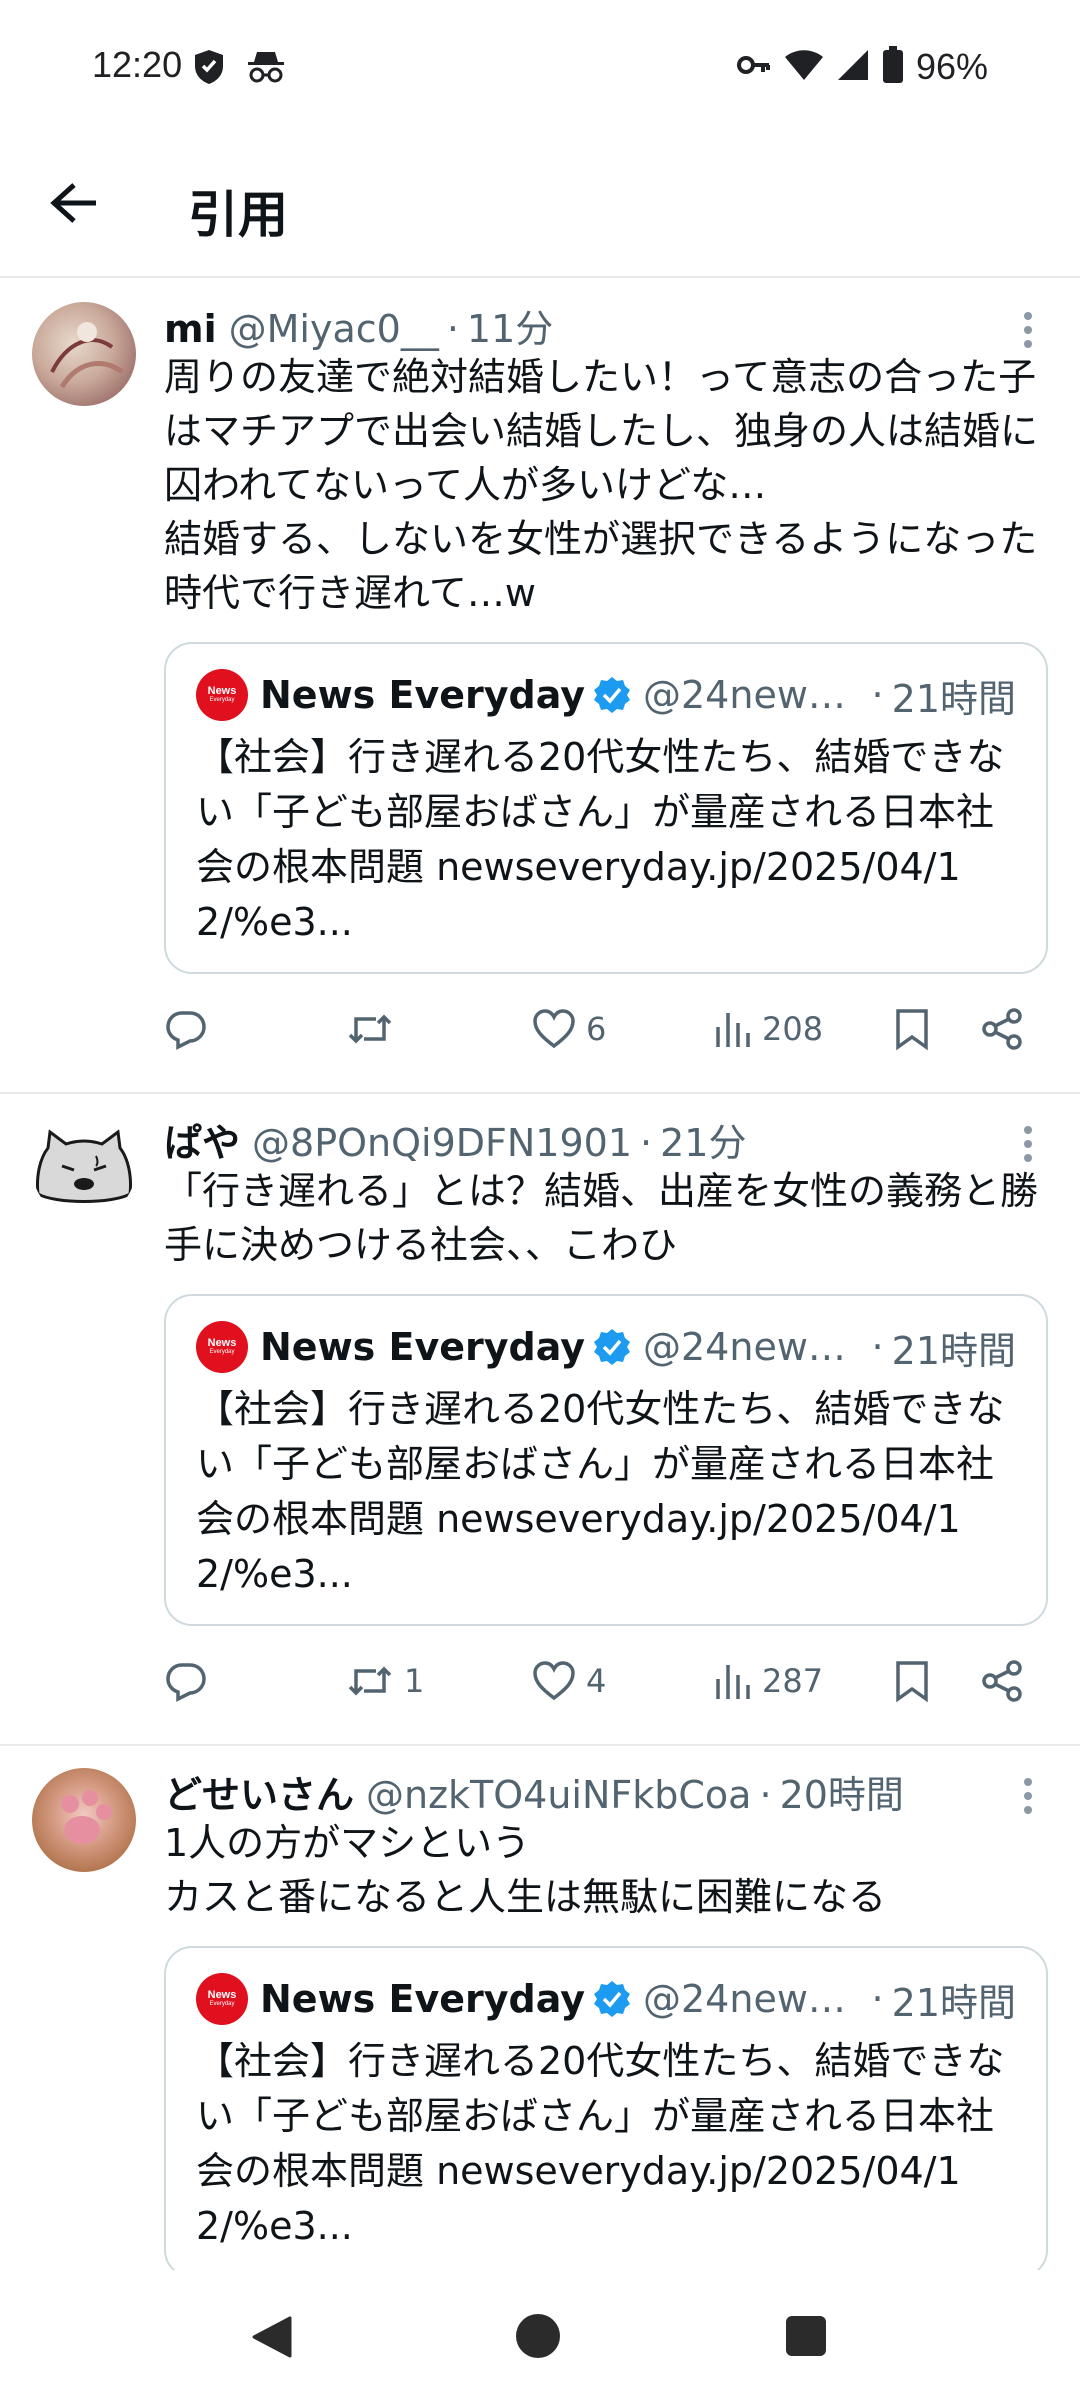 The width and height of the screenshot is (1080, 2400). I want to click on view-count: 208, so click(793, 1029).